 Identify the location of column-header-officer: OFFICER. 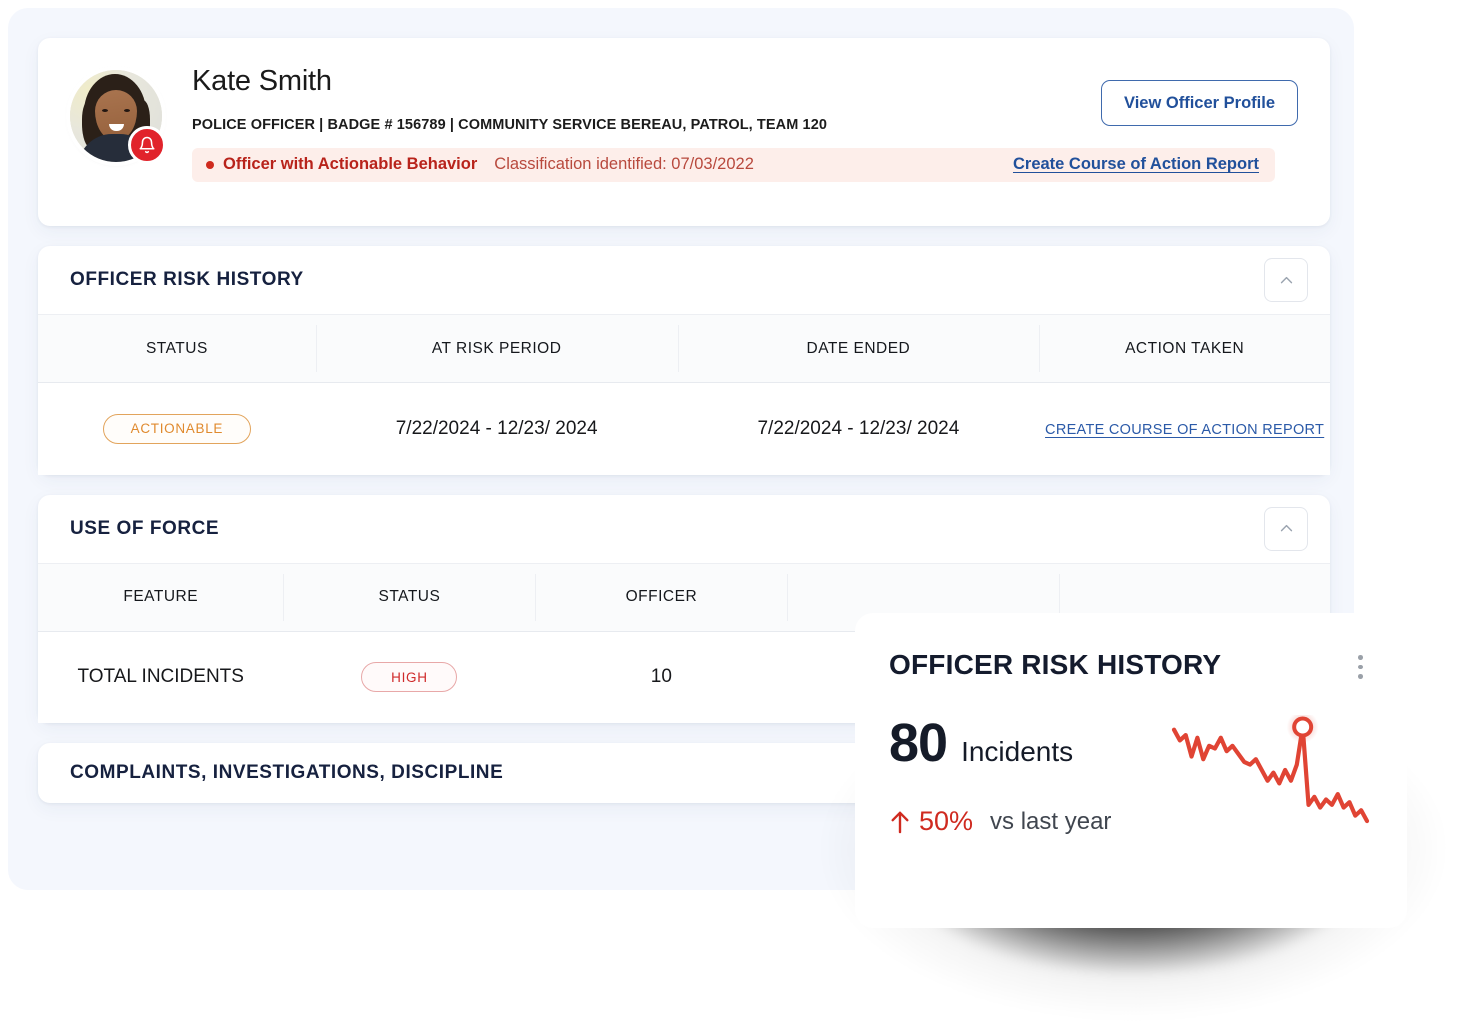
(661, 597).